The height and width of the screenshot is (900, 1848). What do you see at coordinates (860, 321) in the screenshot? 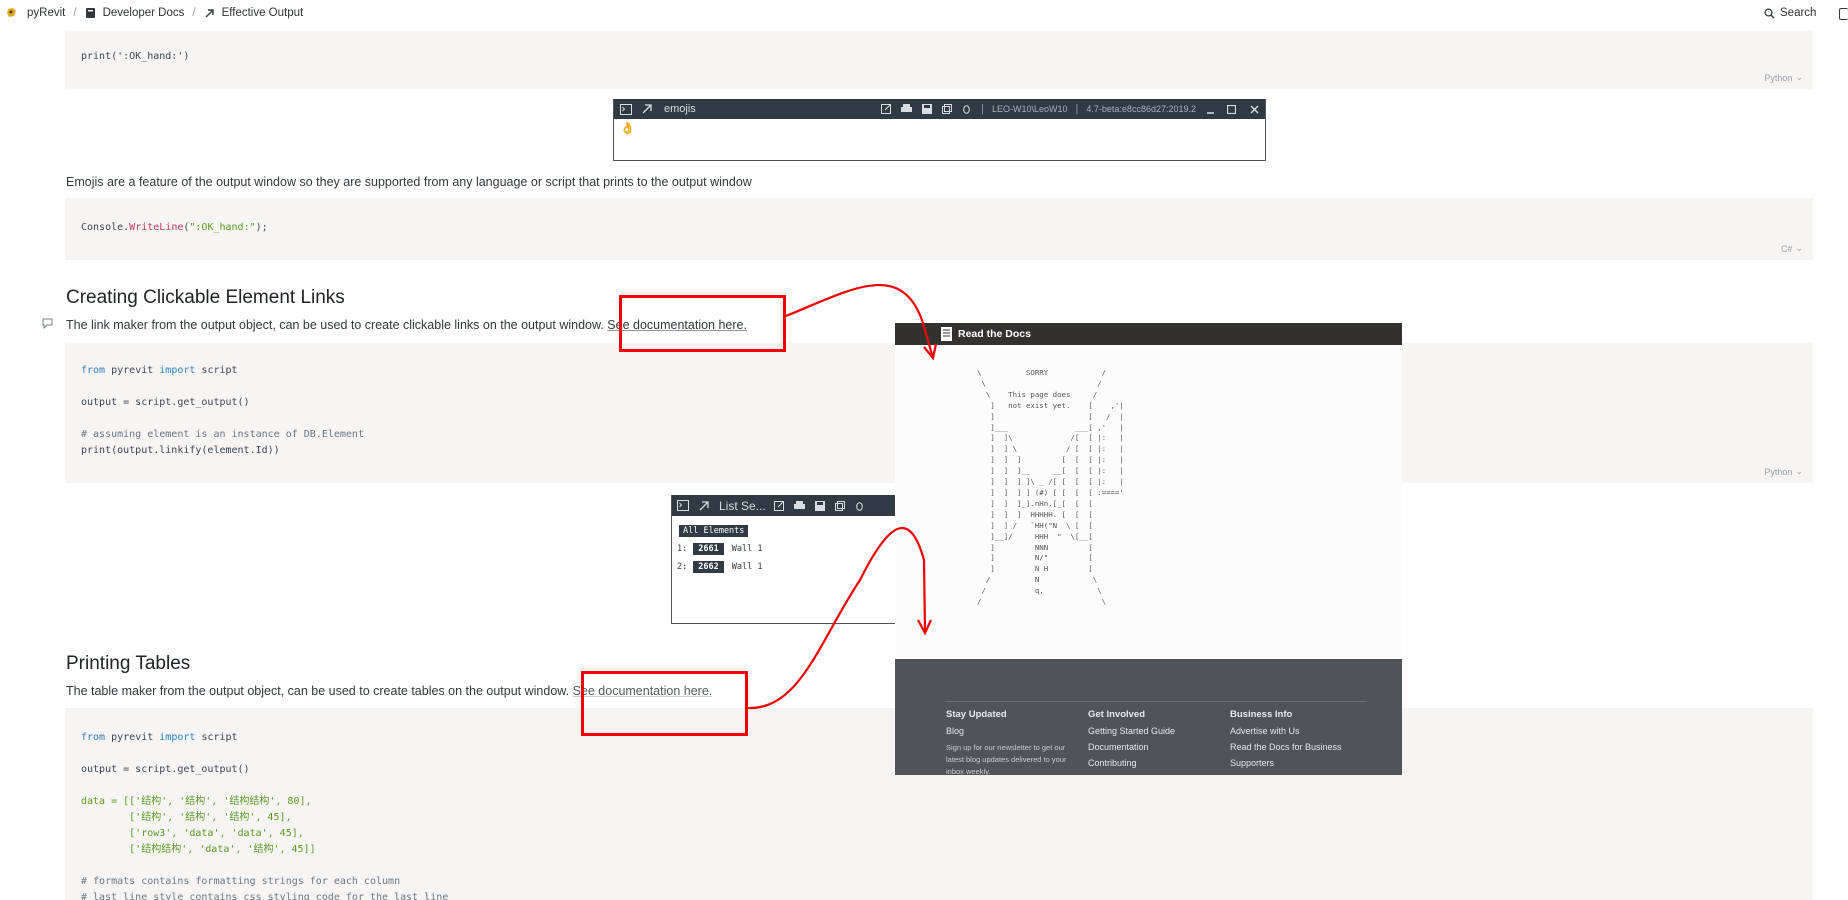
I see `arrow-to-rtd-header` at bounding box center [860, 321].